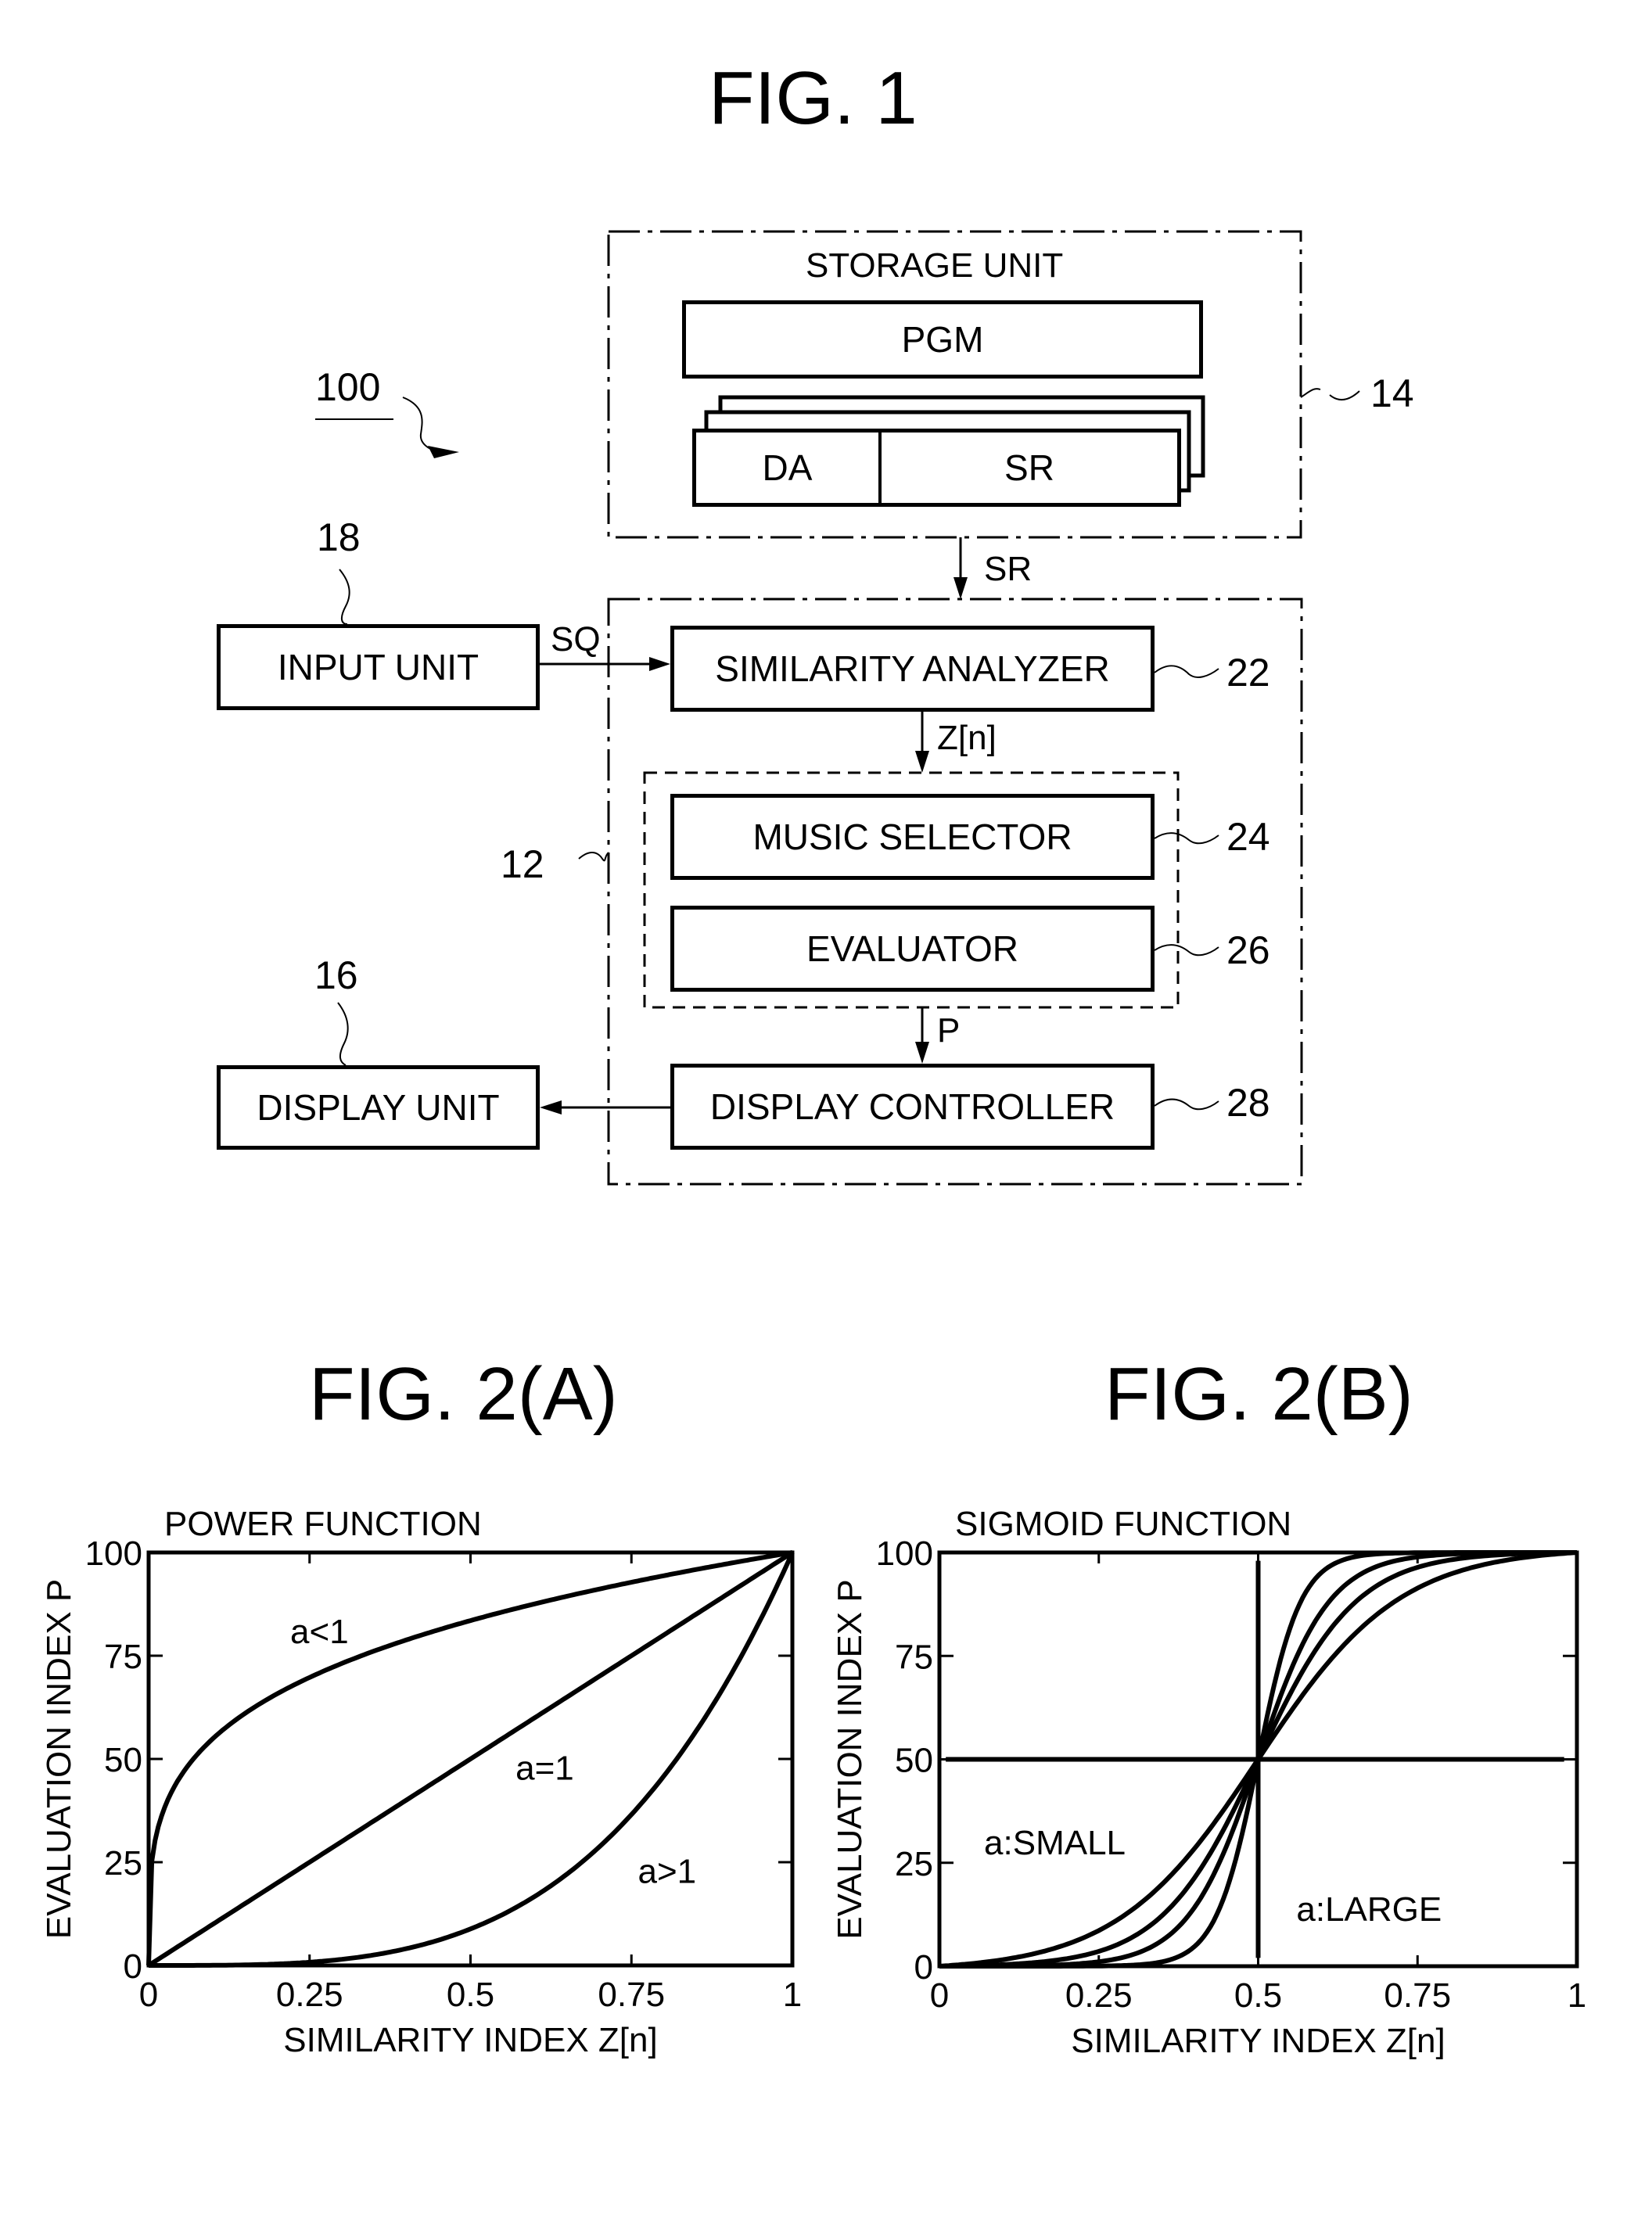 Image resolution: width=1652 pixels, height=2229 pixels. What do you see at coordinates (914, 1657) in the screenshot?
I see `y-tick-label: 75` at bounding box center [914, 1657].